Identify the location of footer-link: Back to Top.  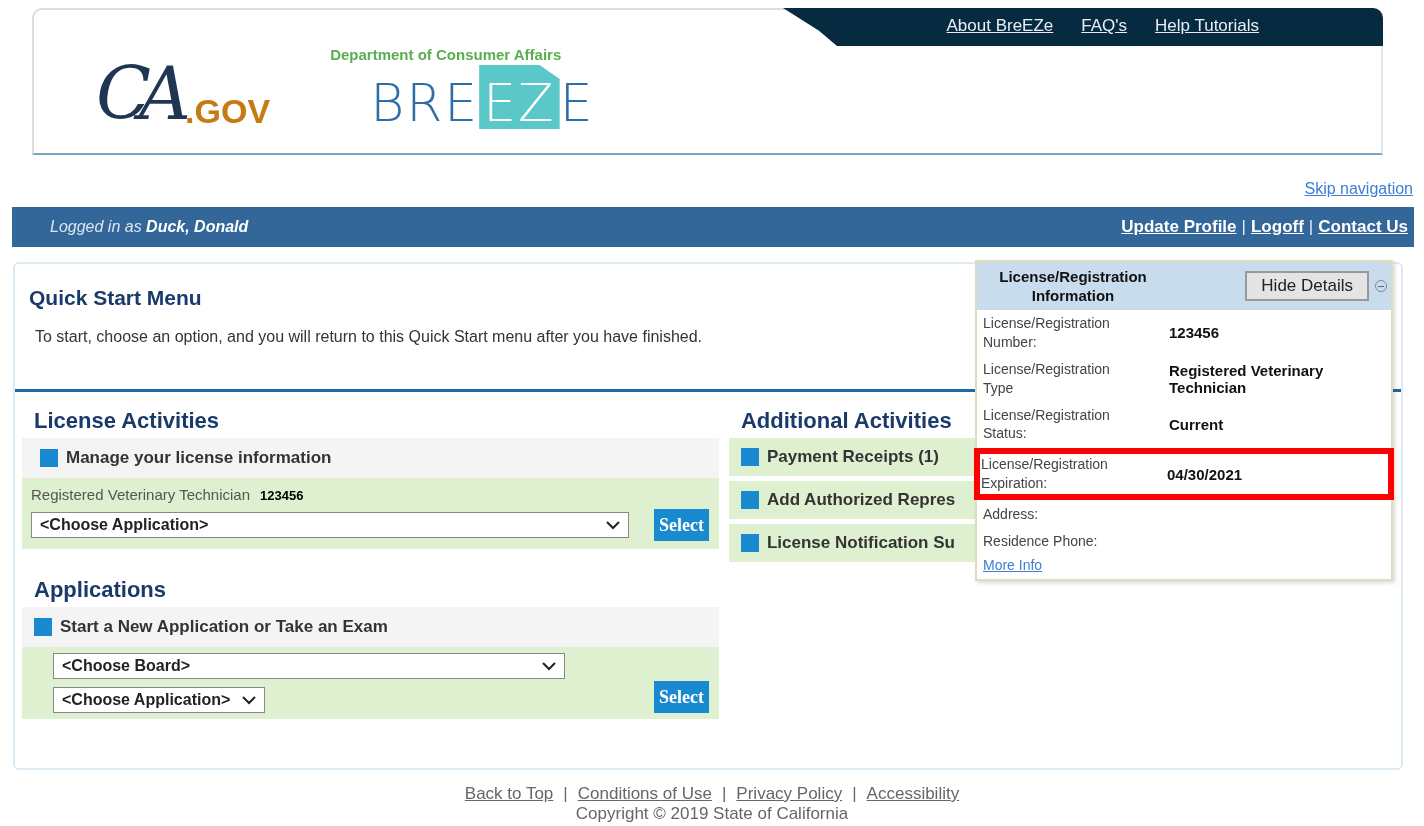
(509, 794).